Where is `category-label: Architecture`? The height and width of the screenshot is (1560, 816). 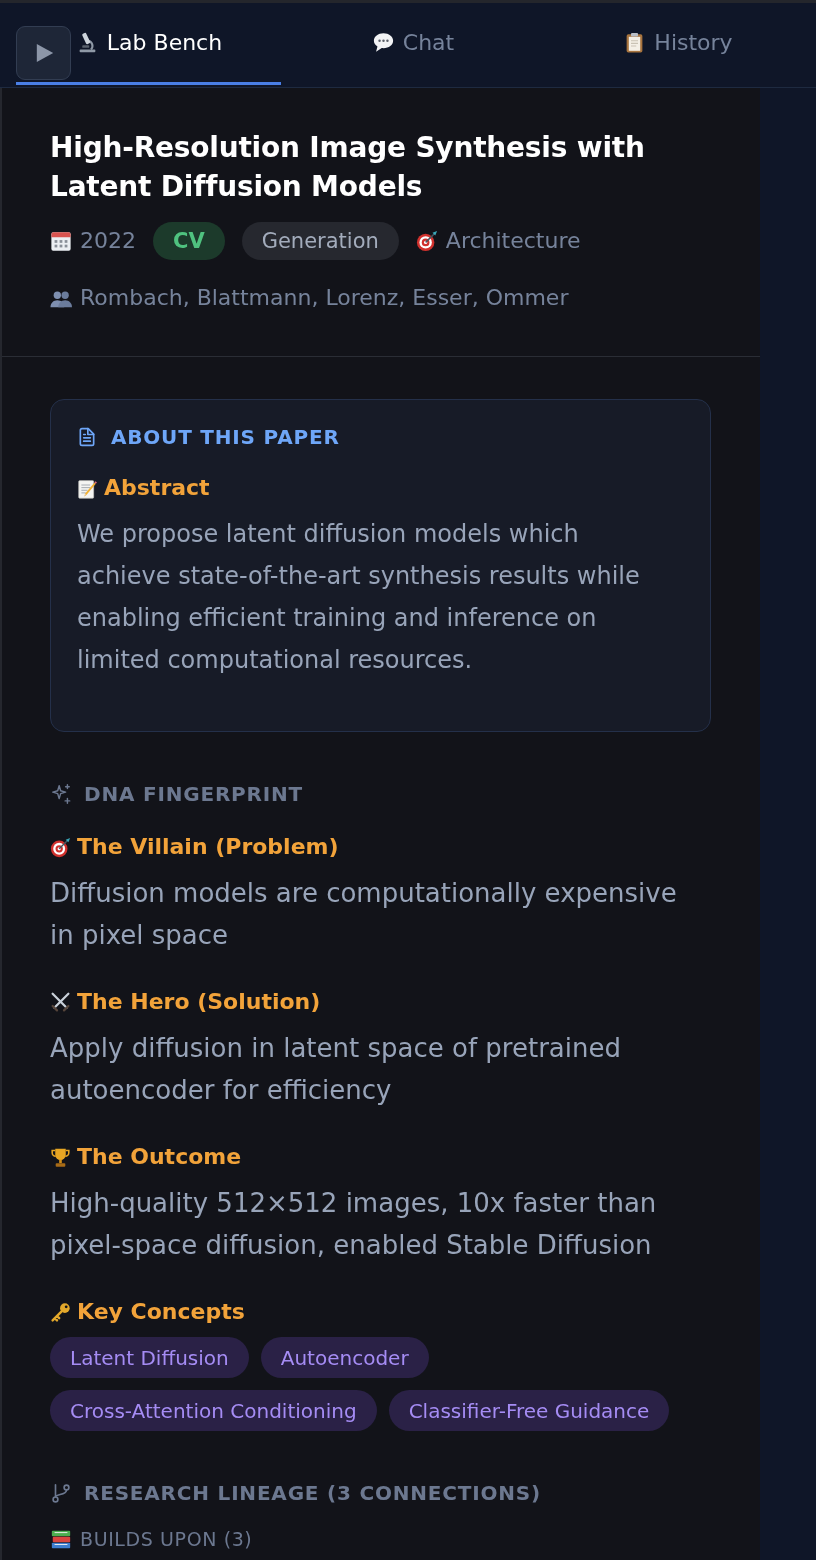 category-label: Architecture is located at coordinates (513, 241).